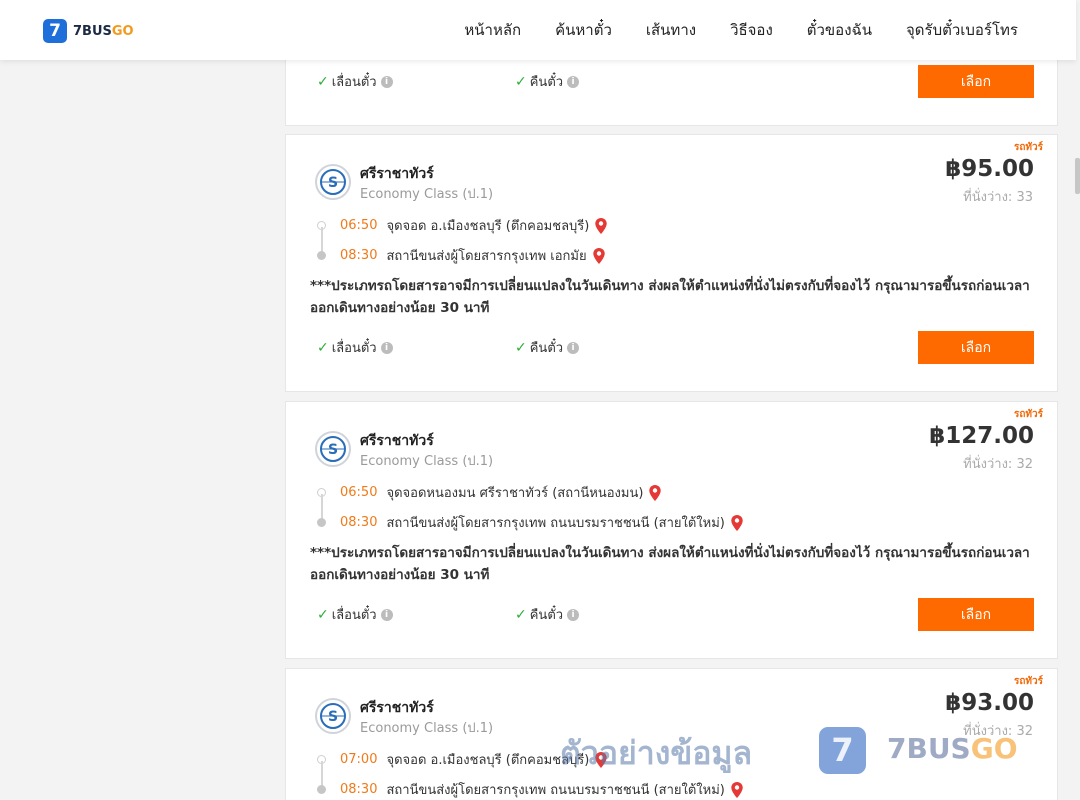  Describe the element at coordinates (486, 256) in the screenshot. I see `arrival-place: สถานีขนส่งผู้โดยสารกรุงเทพ เอกมัย` at that location.